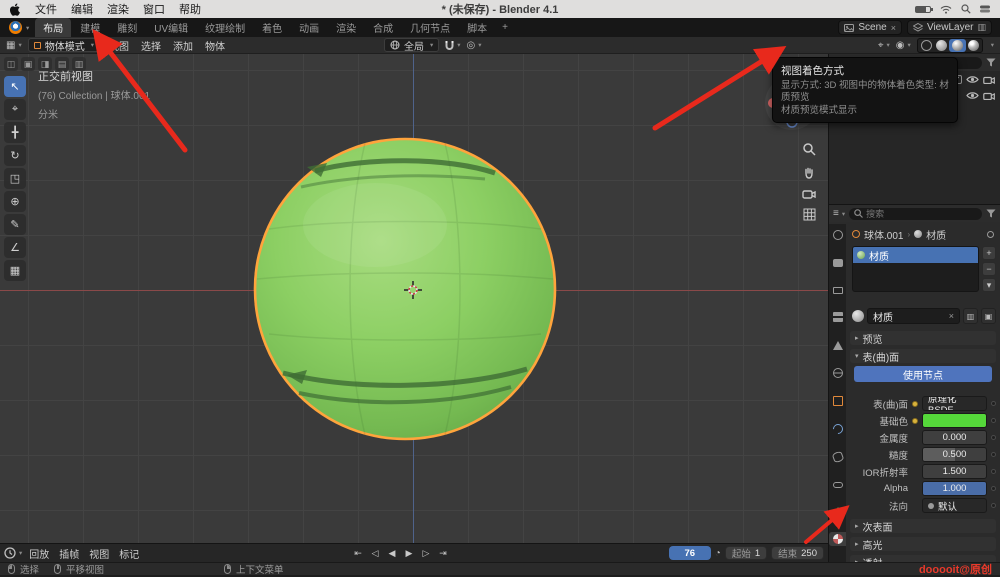  What do you see at coordinates (954, 471) in the screenshot?
I see `ior-field: 1.500` at bounding box center [954, 471].